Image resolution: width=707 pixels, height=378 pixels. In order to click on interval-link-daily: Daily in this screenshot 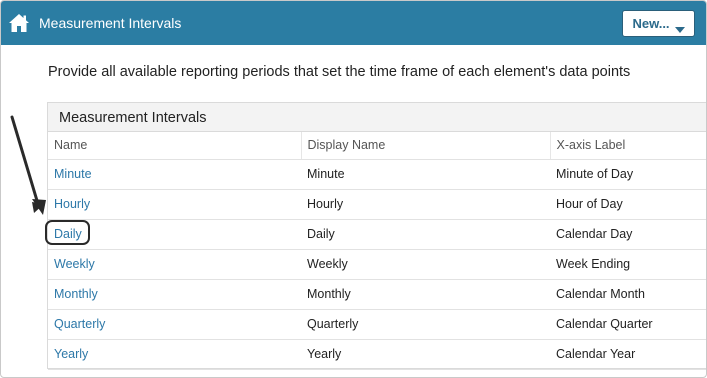, I will do `click(68, 234)`.